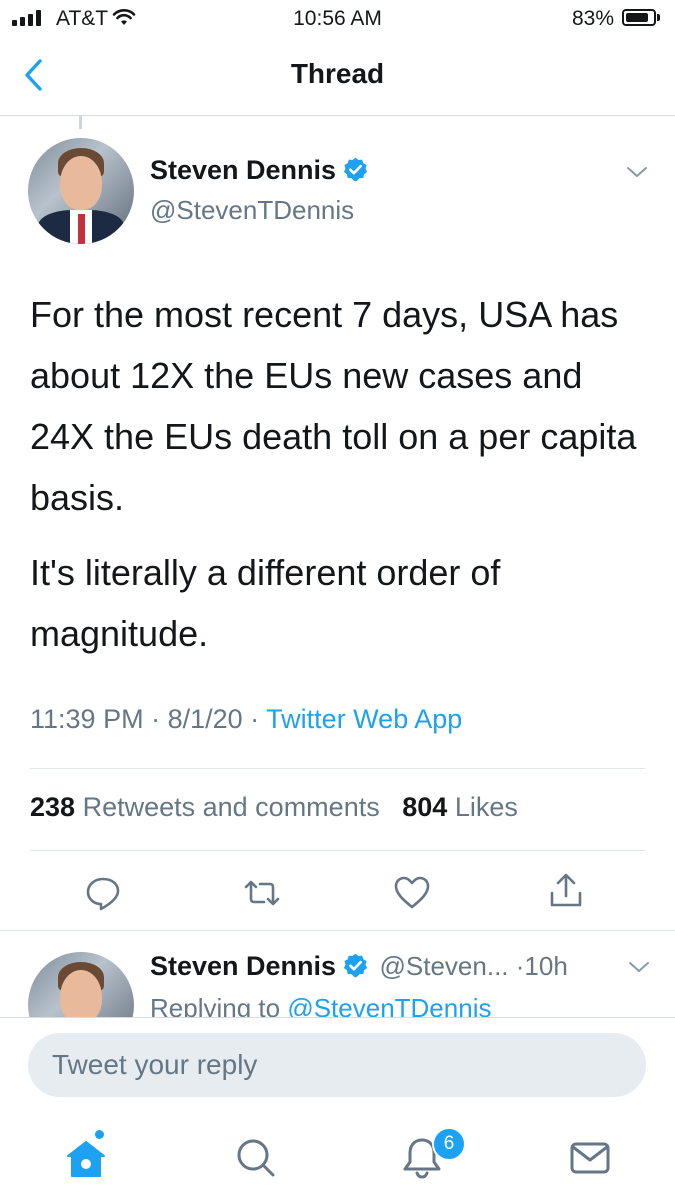 This screenshot has height=1201, width=675. Describe the element at coordinates (389, 1005) in the screenshot. I see `replying-to-link: @StevenTDennis` at that location.